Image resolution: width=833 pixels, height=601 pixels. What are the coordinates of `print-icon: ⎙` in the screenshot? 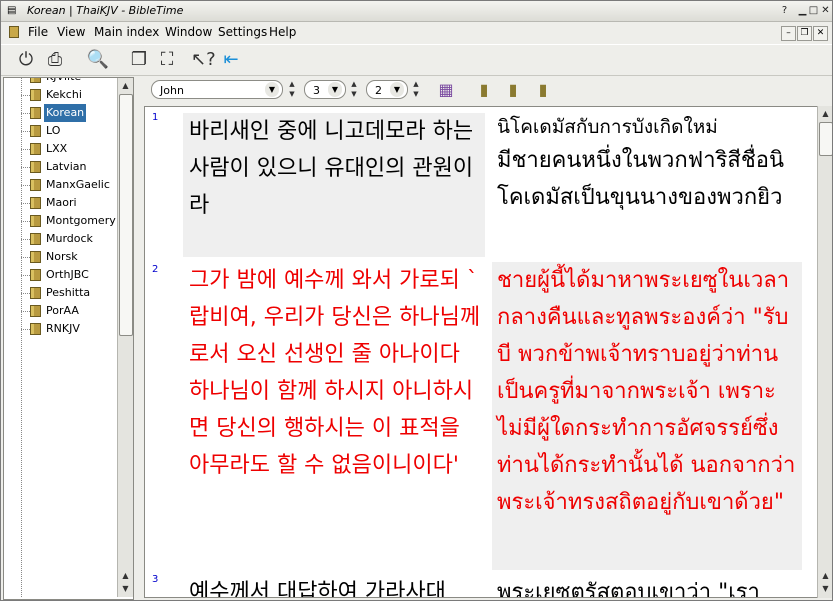 It's located at (55, 60).